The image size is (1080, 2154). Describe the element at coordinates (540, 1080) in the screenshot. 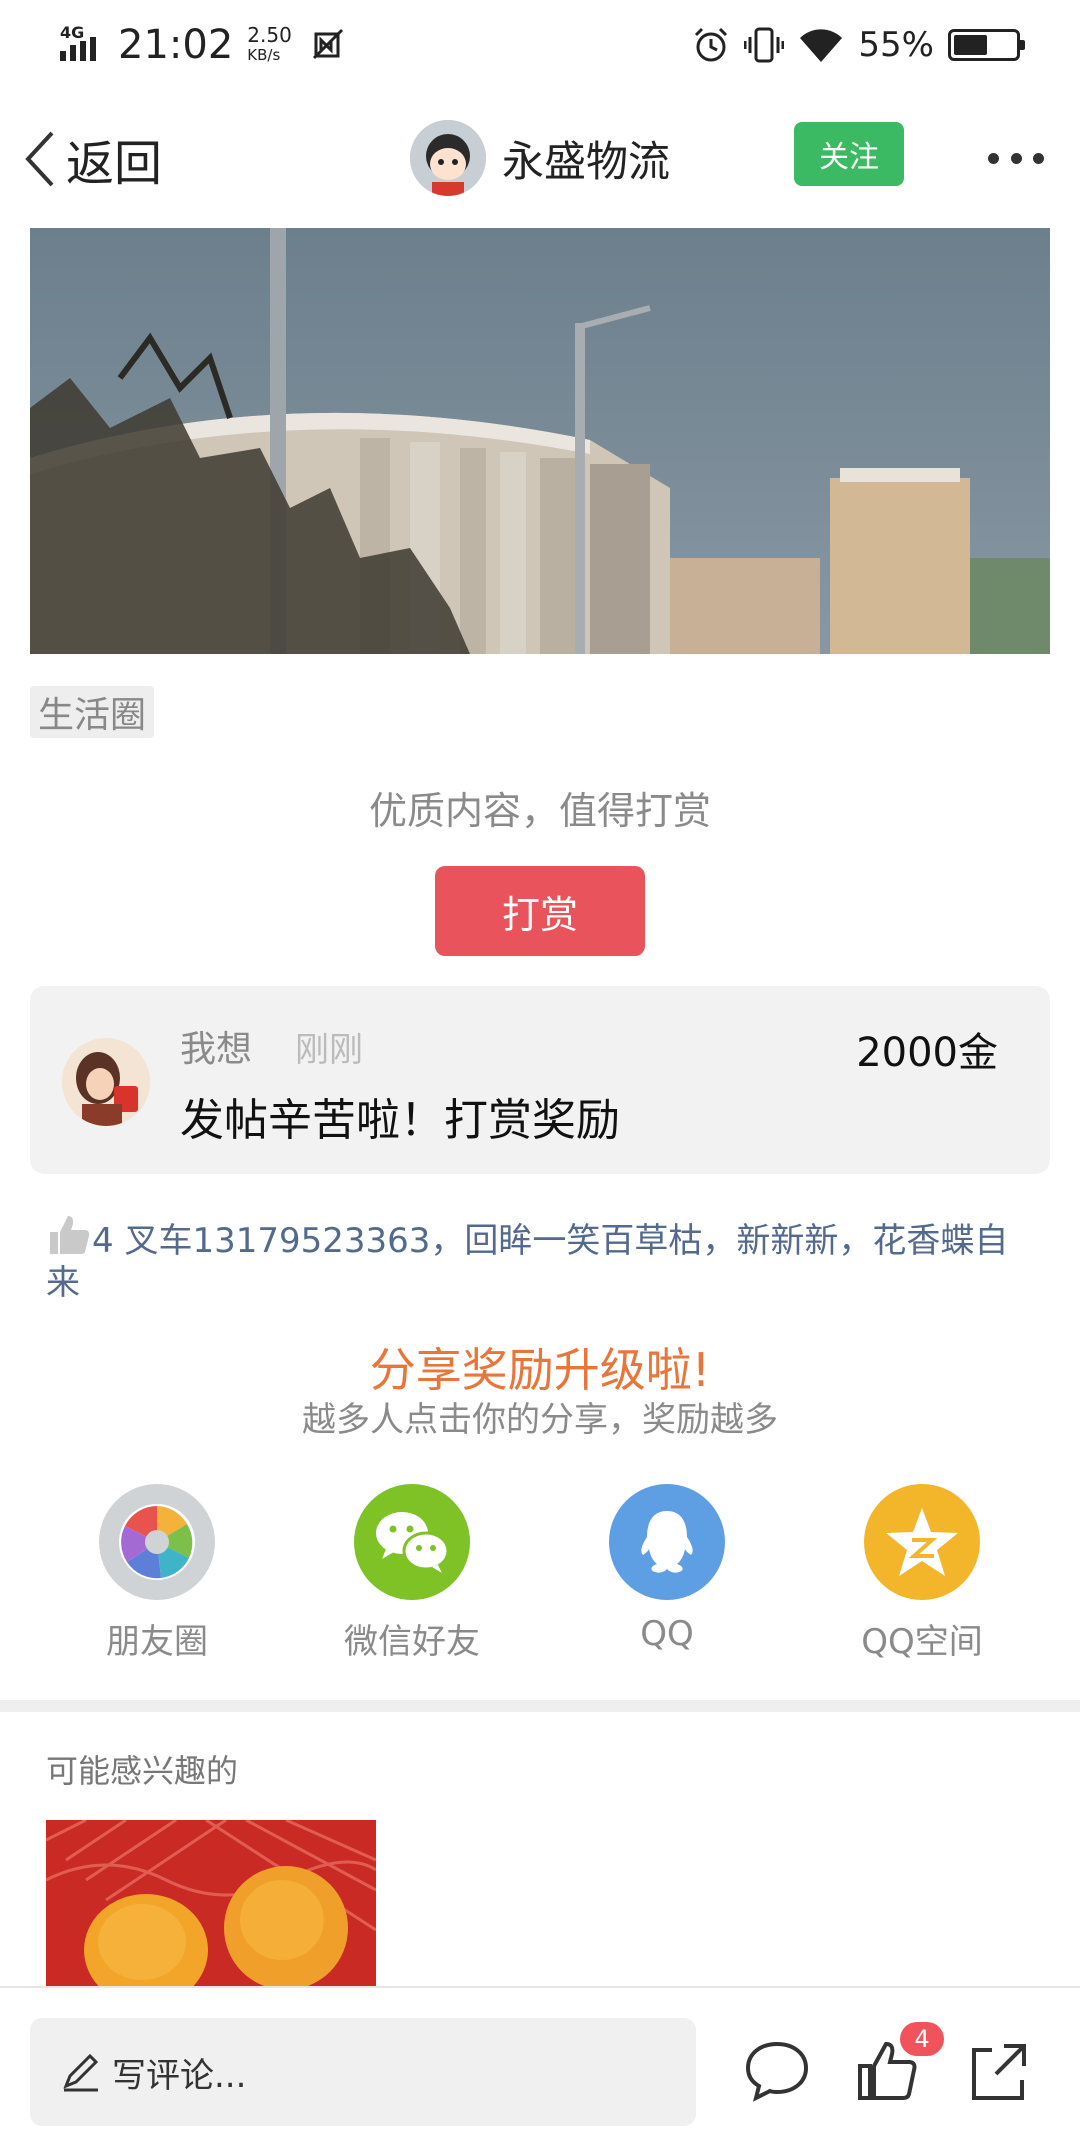

I see `reward-record: 我想 刚刚 2000金 发帖辛苦啦！打赏奖励` at that location.